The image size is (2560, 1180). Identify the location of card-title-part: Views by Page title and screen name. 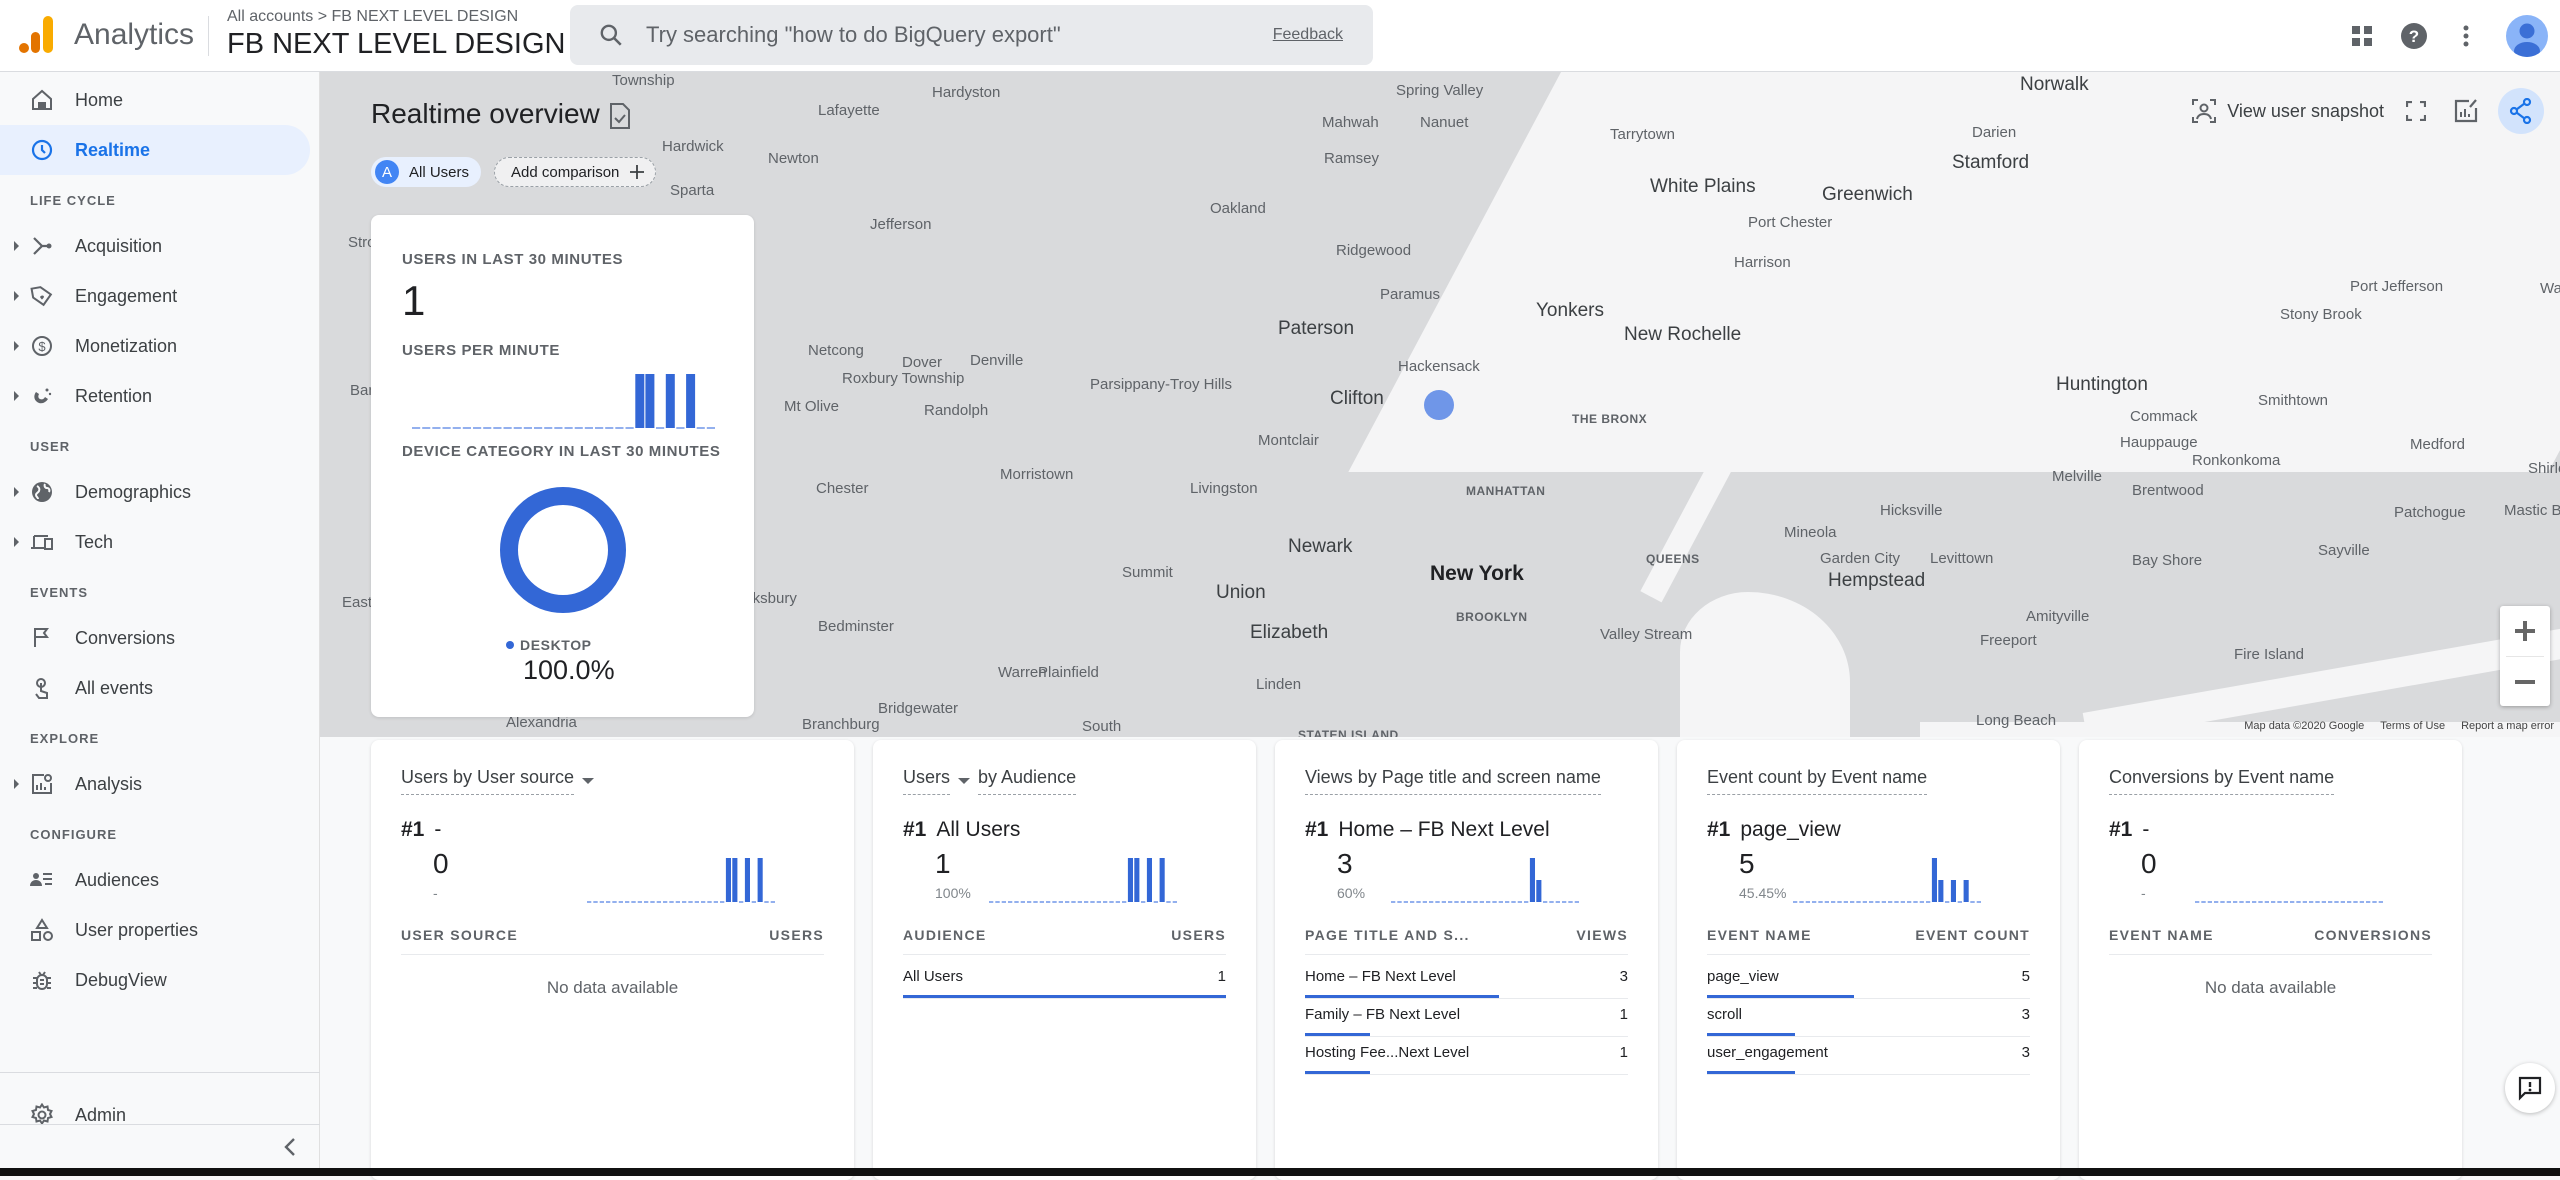
(1453, 781).